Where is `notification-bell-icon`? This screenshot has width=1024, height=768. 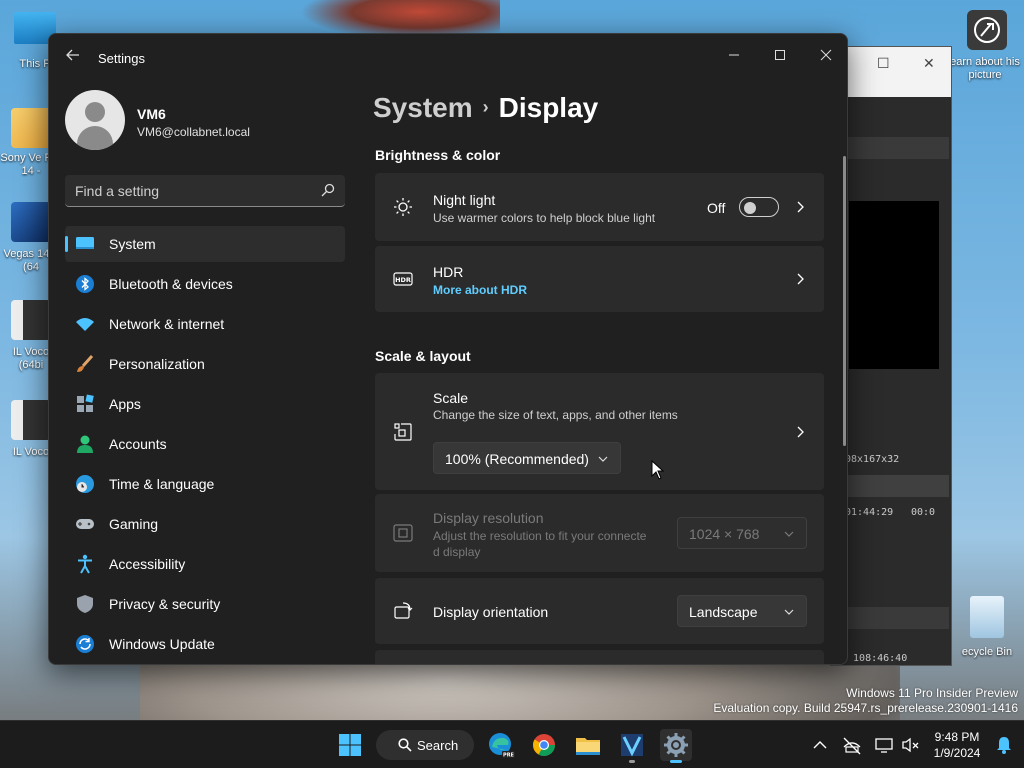
notification-bell-icon is located at coordinates (1004, 745).